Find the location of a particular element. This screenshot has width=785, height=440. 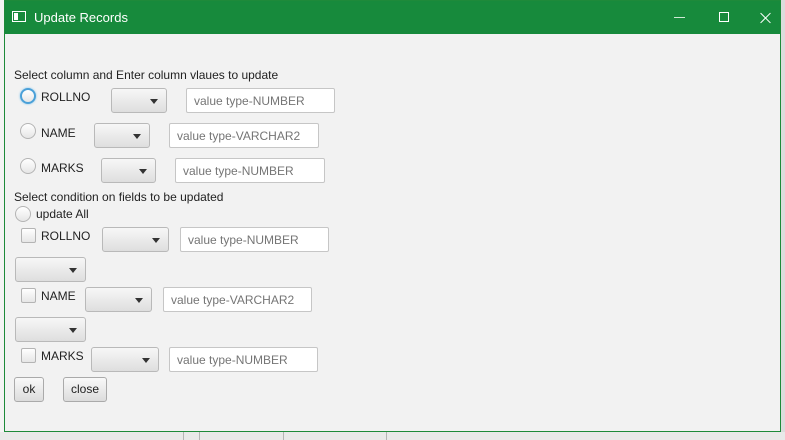

background-app-bottom is located at coordinates (392, 436).